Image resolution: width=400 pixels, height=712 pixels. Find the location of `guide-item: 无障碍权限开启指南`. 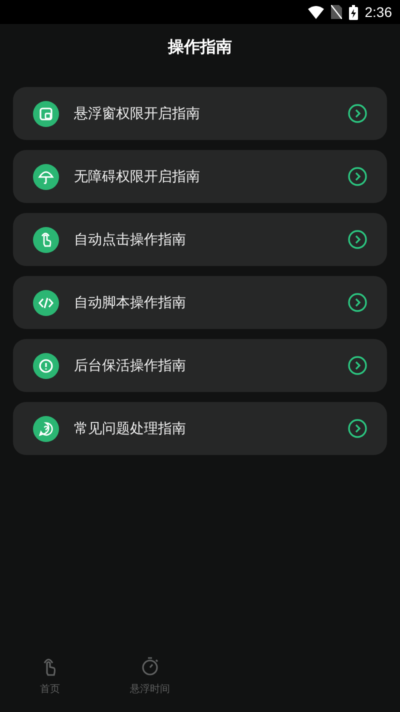

guide-item: 无障碍权限开启指南 is located at coordinates (200, 176).